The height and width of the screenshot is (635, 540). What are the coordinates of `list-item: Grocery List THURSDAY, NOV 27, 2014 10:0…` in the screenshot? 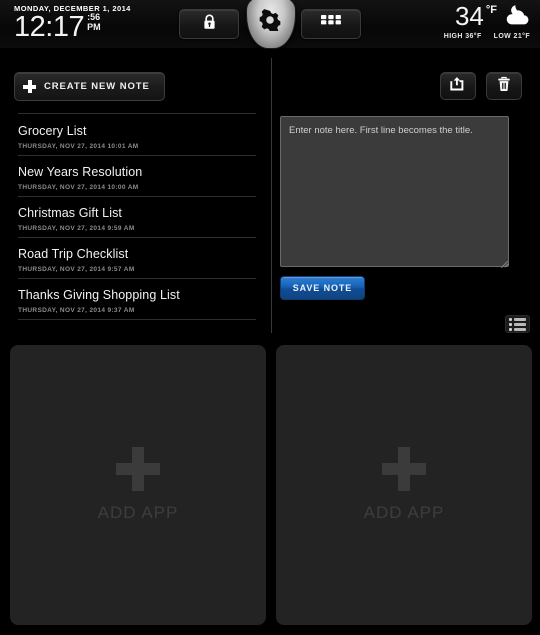 It's located at (137, 134).